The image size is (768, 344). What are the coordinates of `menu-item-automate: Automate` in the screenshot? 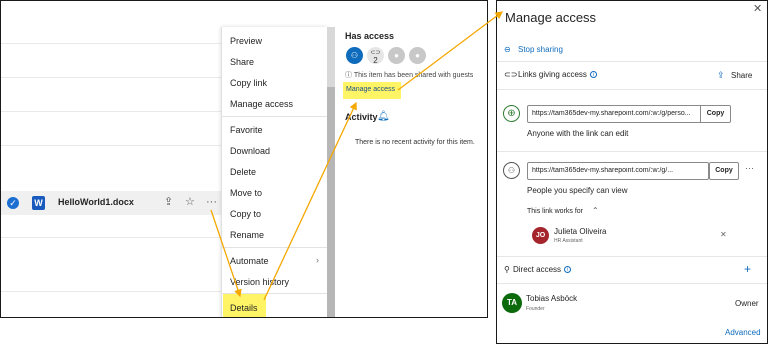 It's located at (249, 261).